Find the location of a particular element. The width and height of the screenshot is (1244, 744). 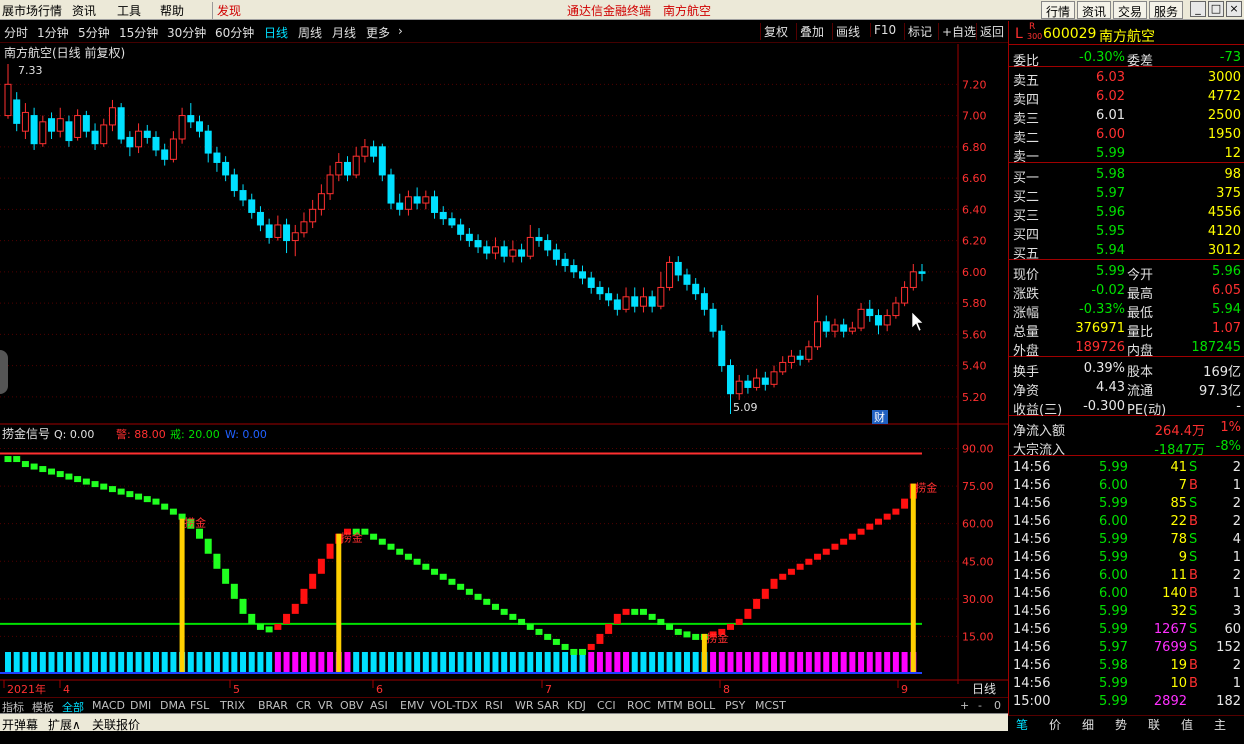

weicha-label: 委差 is located at coordinates (1140, 61).